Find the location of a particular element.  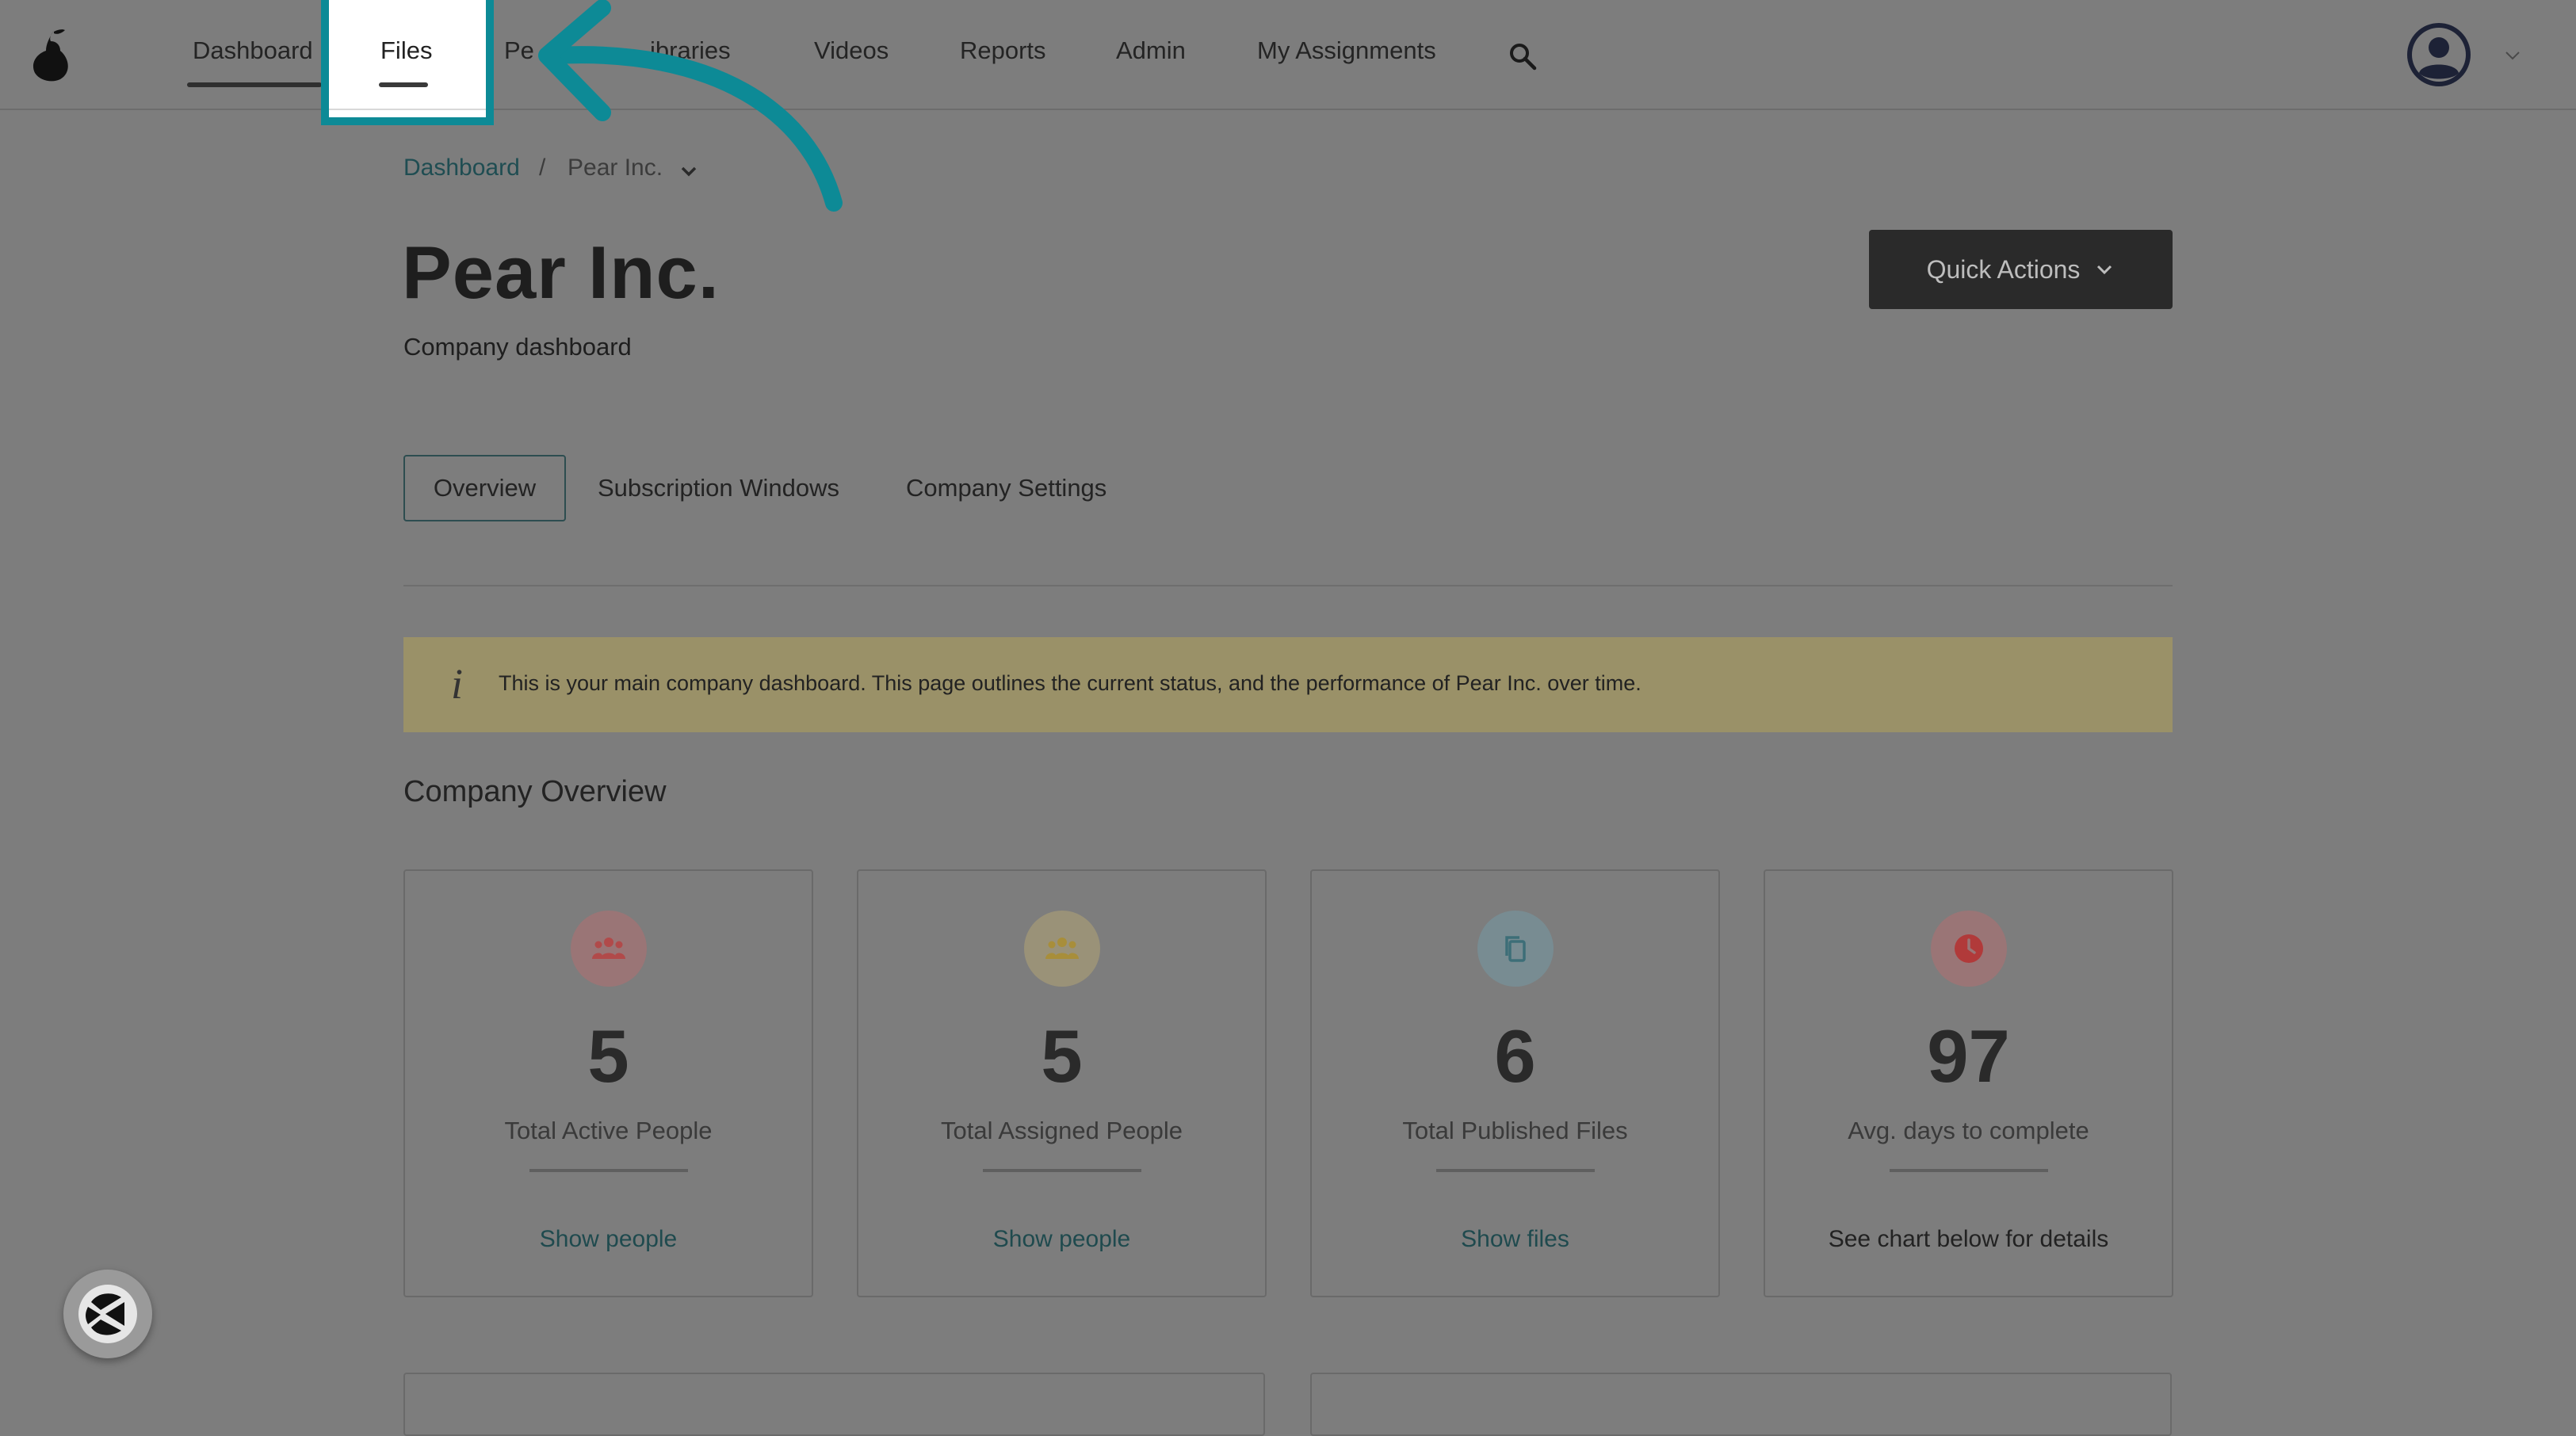

quick-actions-button: Quick Actions is located at coordinates (2021, 269).